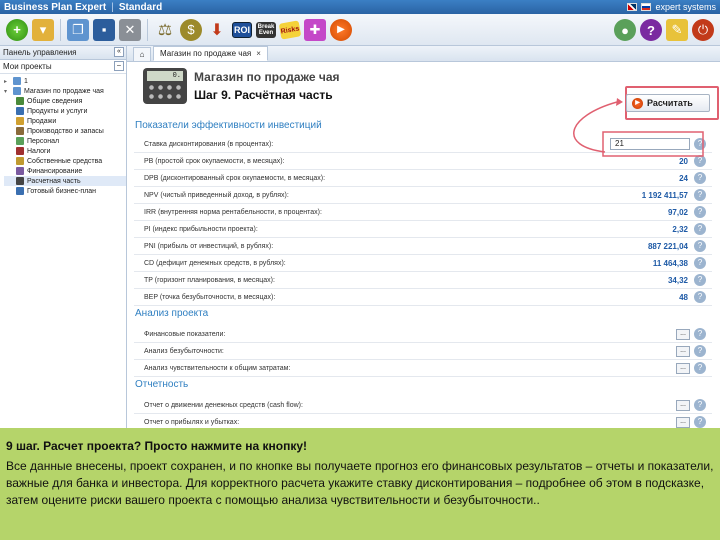 The height and width of the screenshot is (540, 720). Describe the element at coordinates (266, 29) in the screenshot. I see `break-even-button: Break Even` at that location.